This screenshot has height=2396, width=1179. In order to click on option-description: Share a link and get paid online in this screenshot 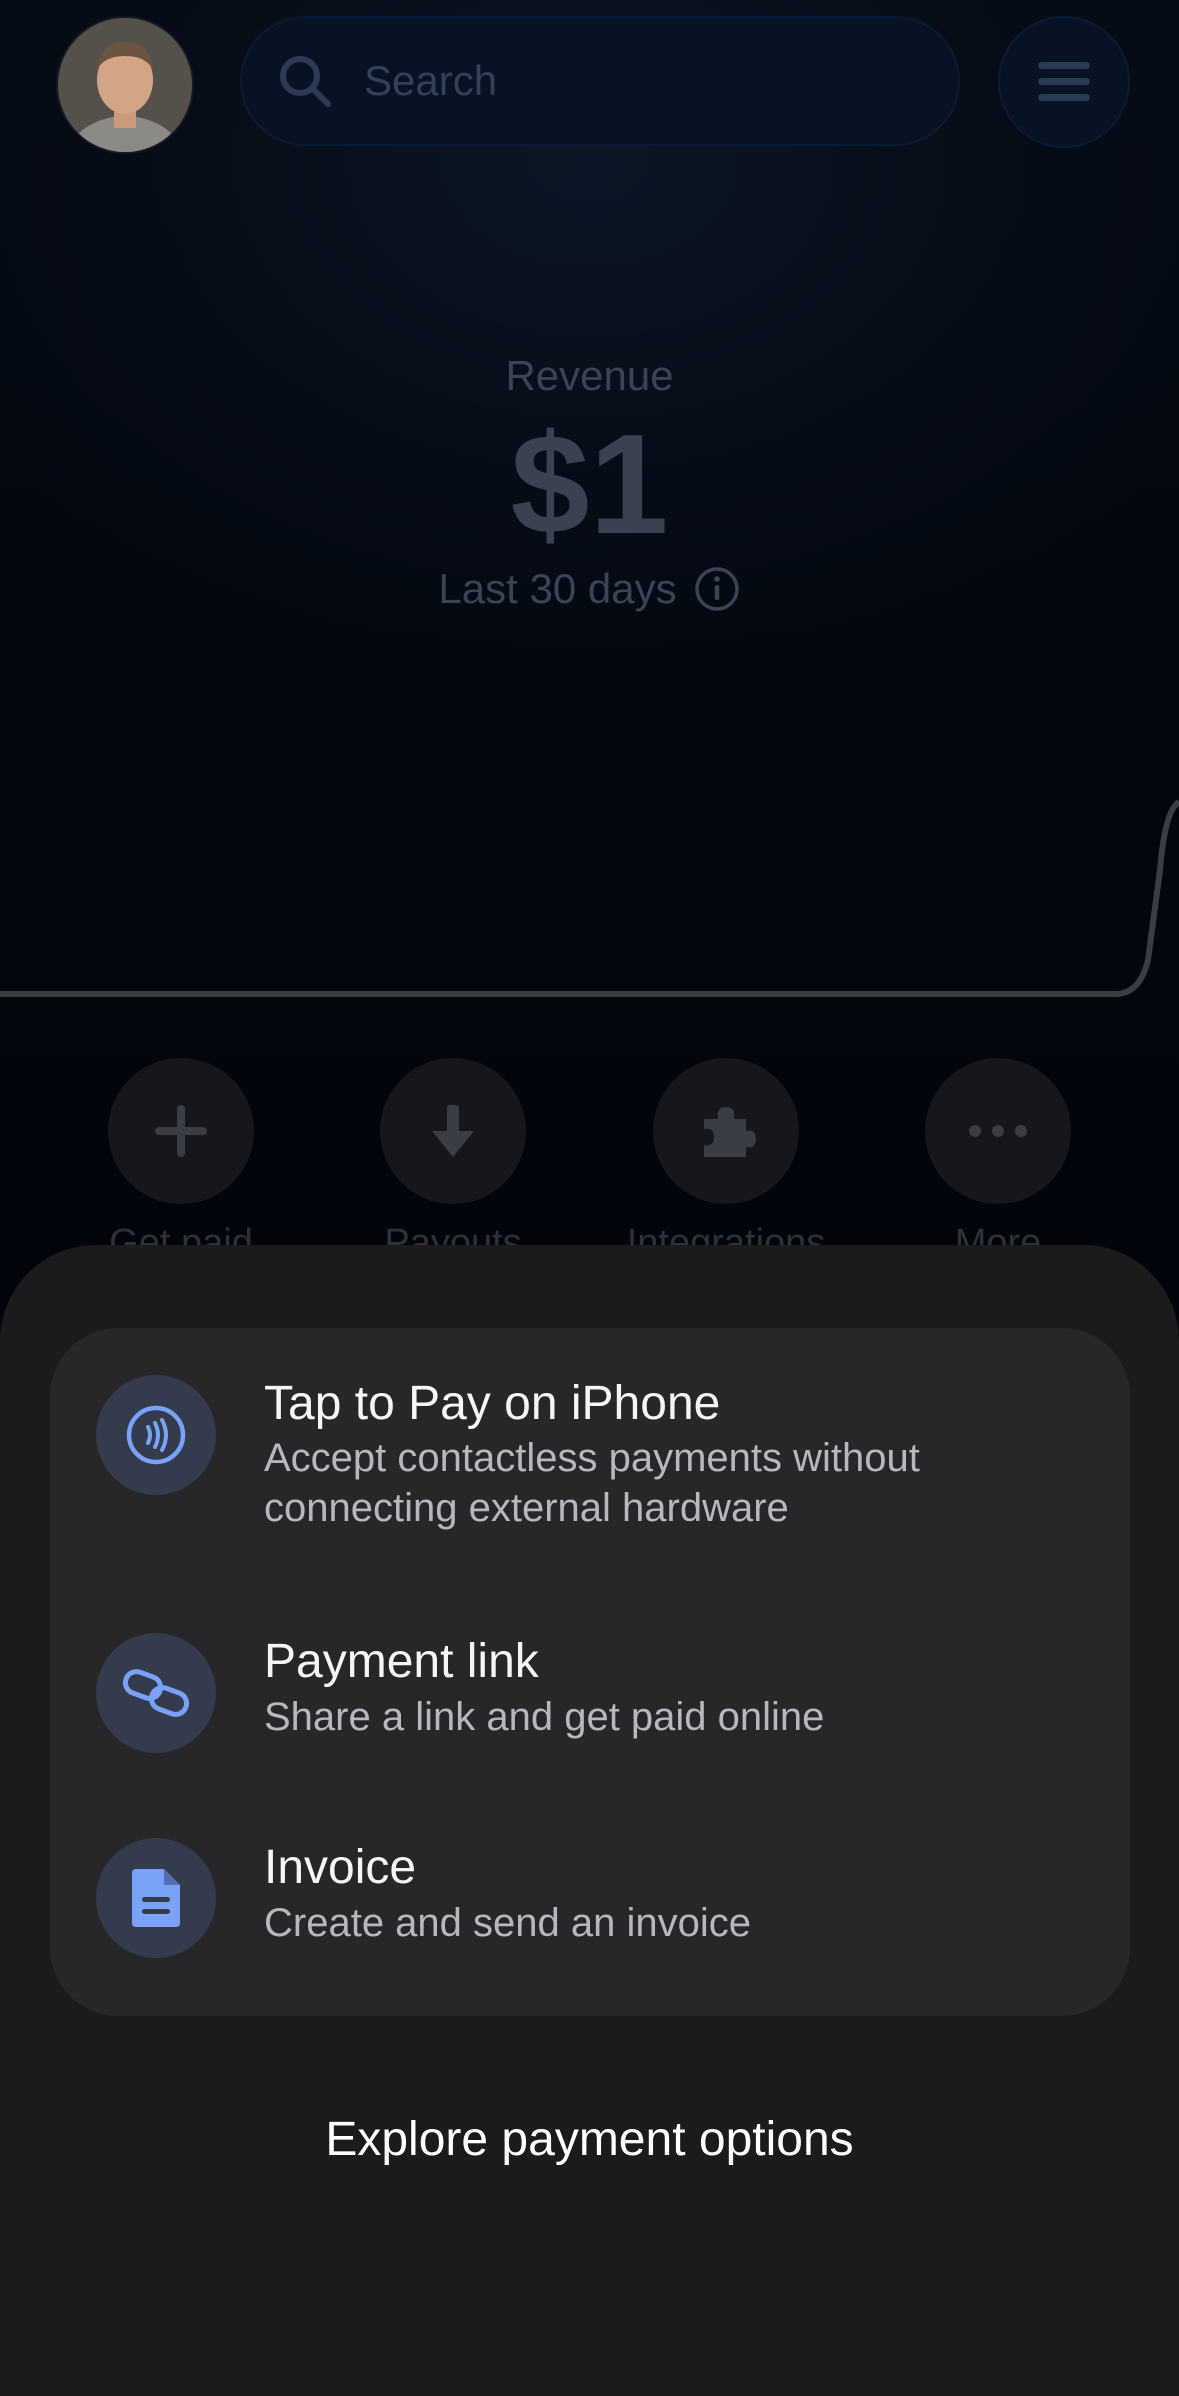, I will do `click(544, 1717)`.